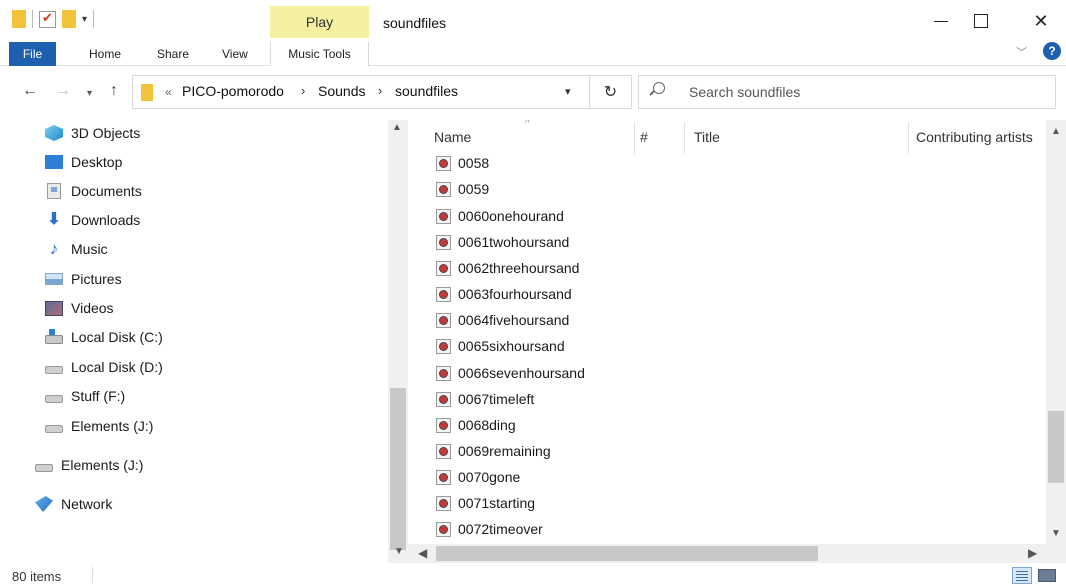 This screenshot has height=587, width=1066. Describe the element at coordinates (69, 19) in the screenshot. I see `new-folder-icon` at that location.